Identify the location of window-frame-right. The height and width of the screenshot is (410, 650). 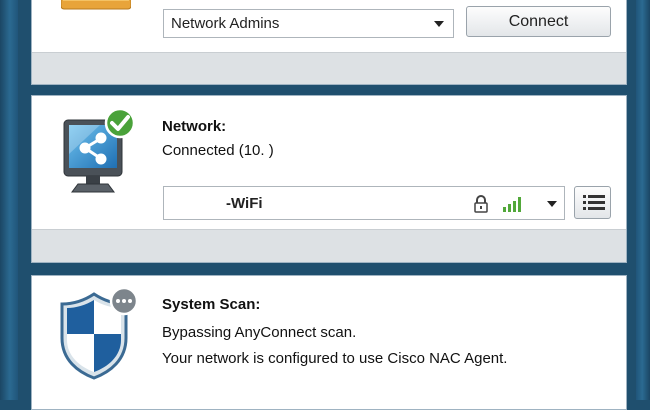
(643, 200).